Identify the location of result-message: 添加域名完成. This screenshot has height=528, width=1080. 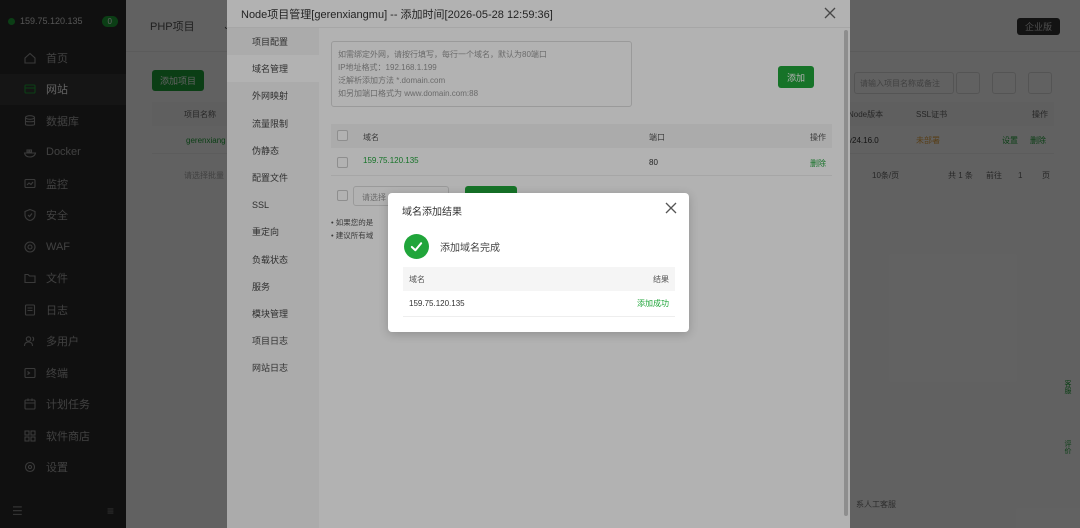
(470, 248).